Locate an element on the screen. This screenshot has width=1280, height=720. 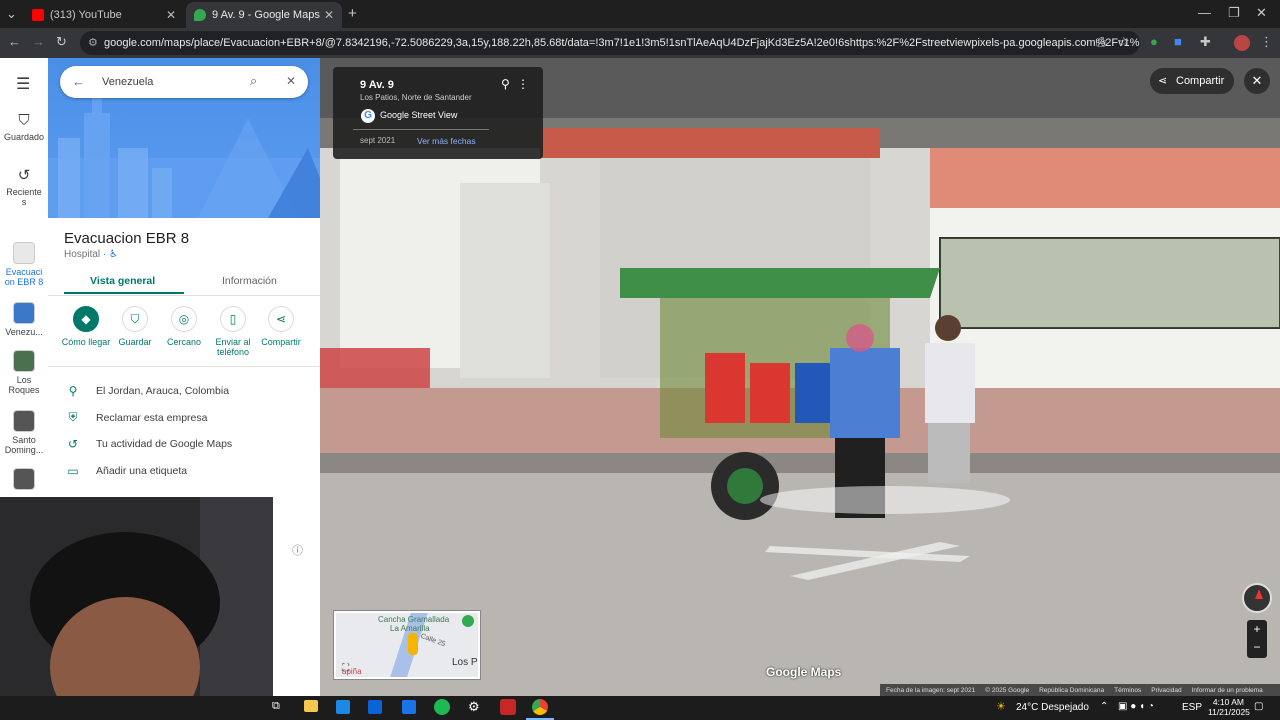
extension-icon: ● is located at coordinates (1154, 41).